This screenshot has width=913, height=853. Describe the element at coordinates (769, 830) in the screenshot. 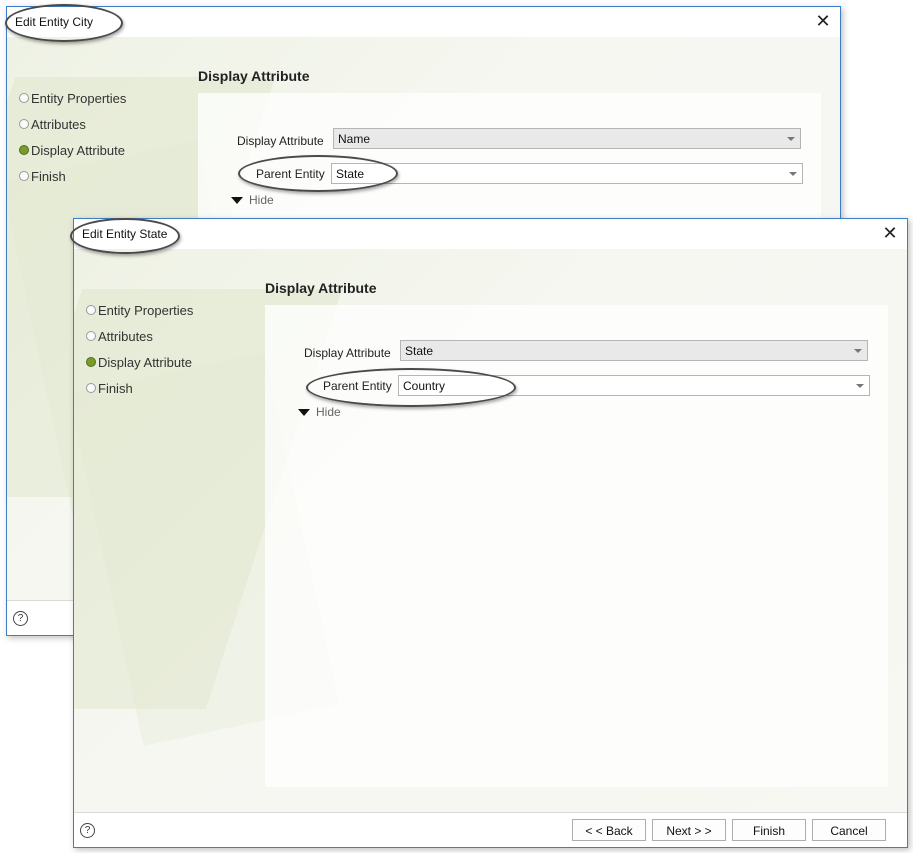

I see `finish-button: Finish` at that location.